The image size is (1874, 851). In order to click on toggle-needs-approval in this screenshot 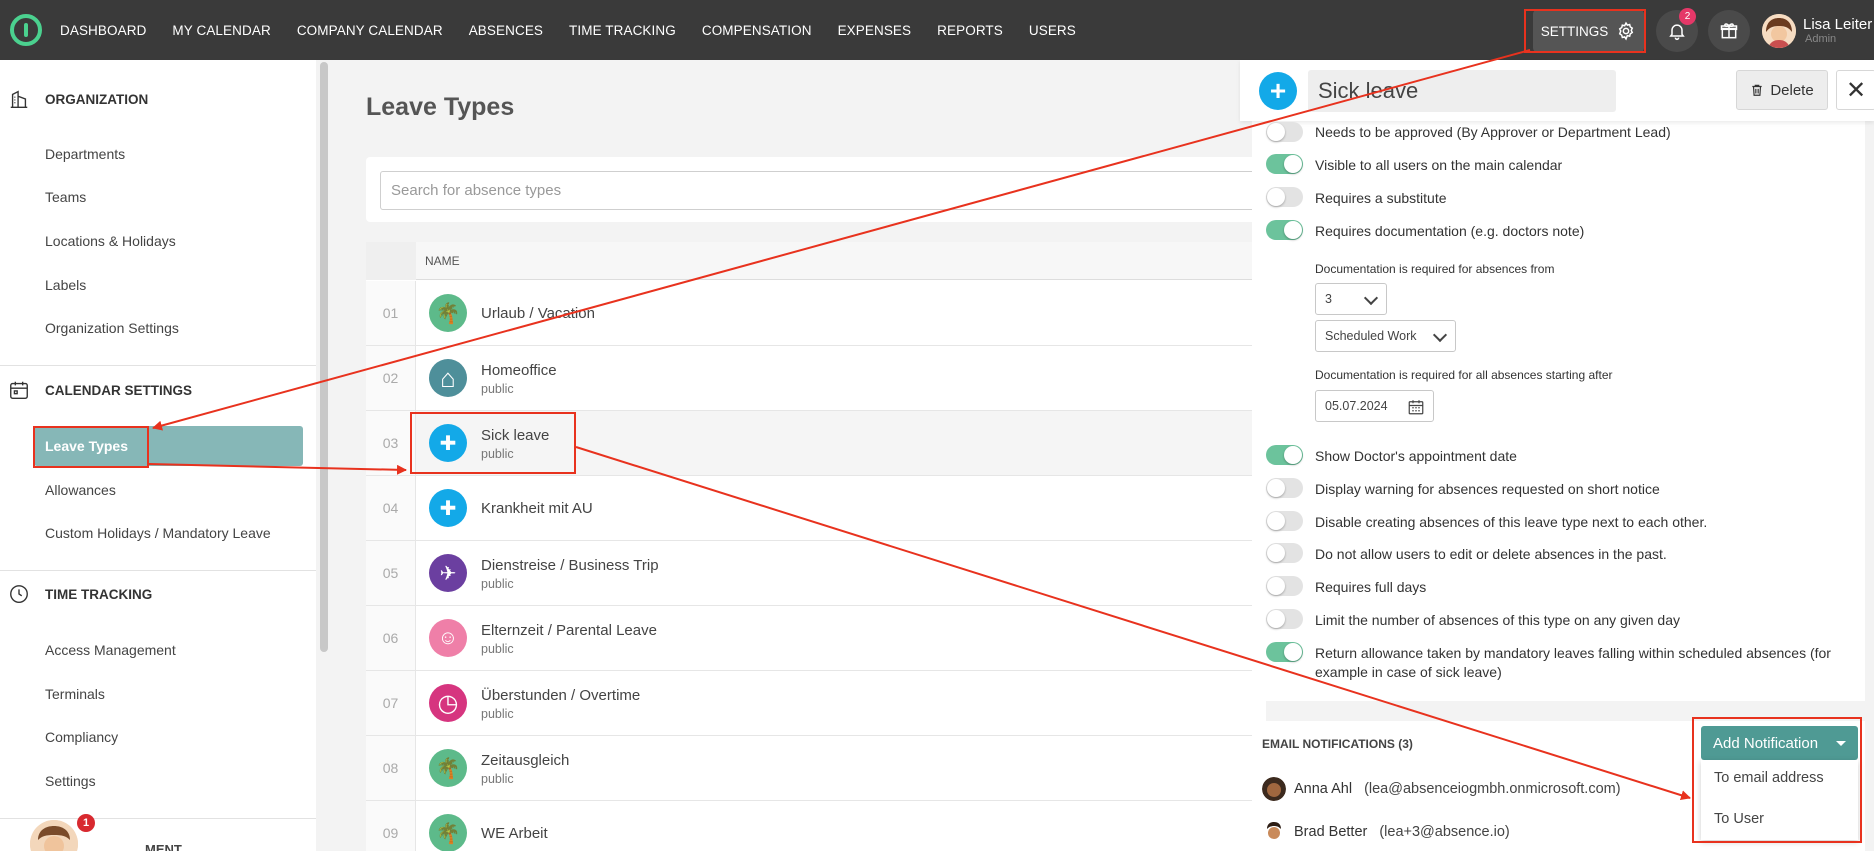, I will do `click(1284, 132)`.